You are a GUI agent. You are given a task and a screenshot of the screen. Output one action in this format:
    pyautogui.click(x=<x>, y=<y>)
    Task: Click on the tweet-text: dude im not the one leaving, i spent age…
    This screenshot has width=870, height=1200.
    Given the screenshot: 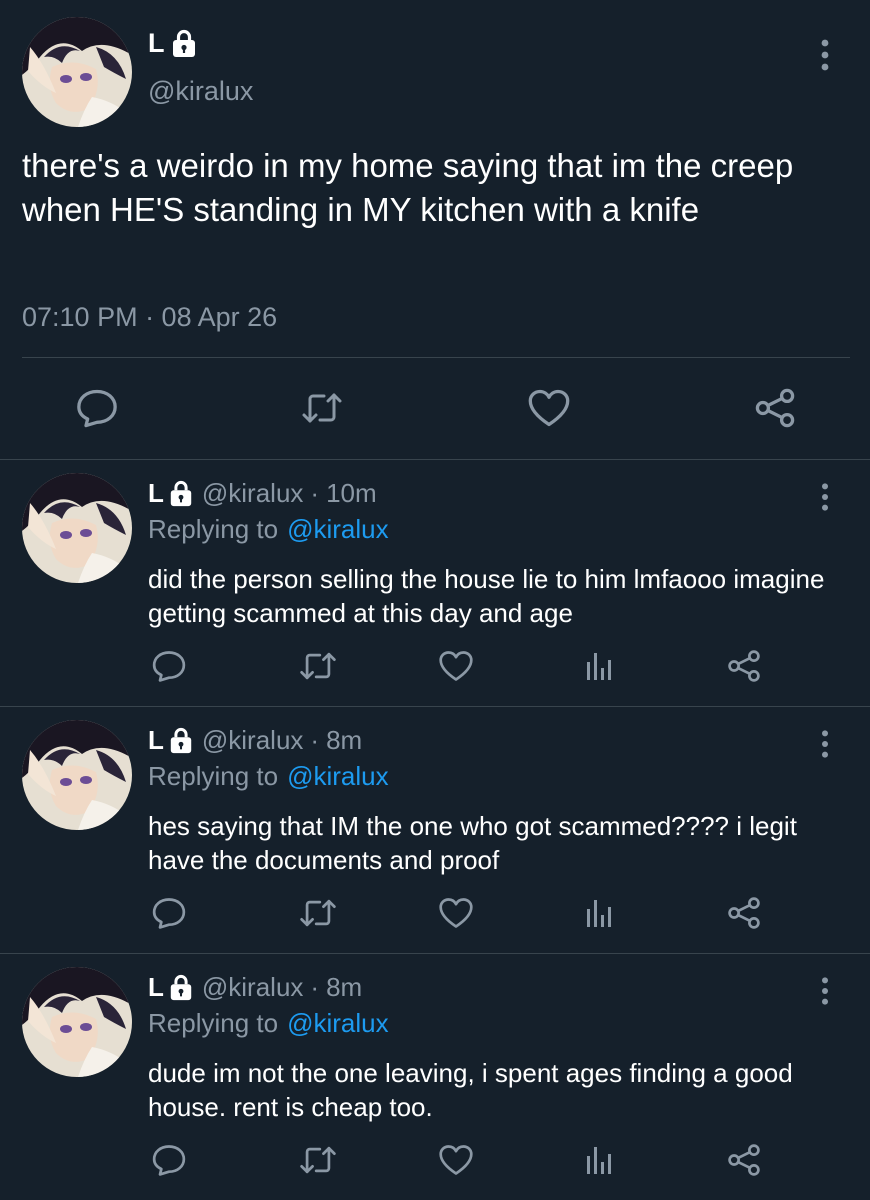 What is the action you would take?
    pyautogui.click(x=470, y=1090)
    